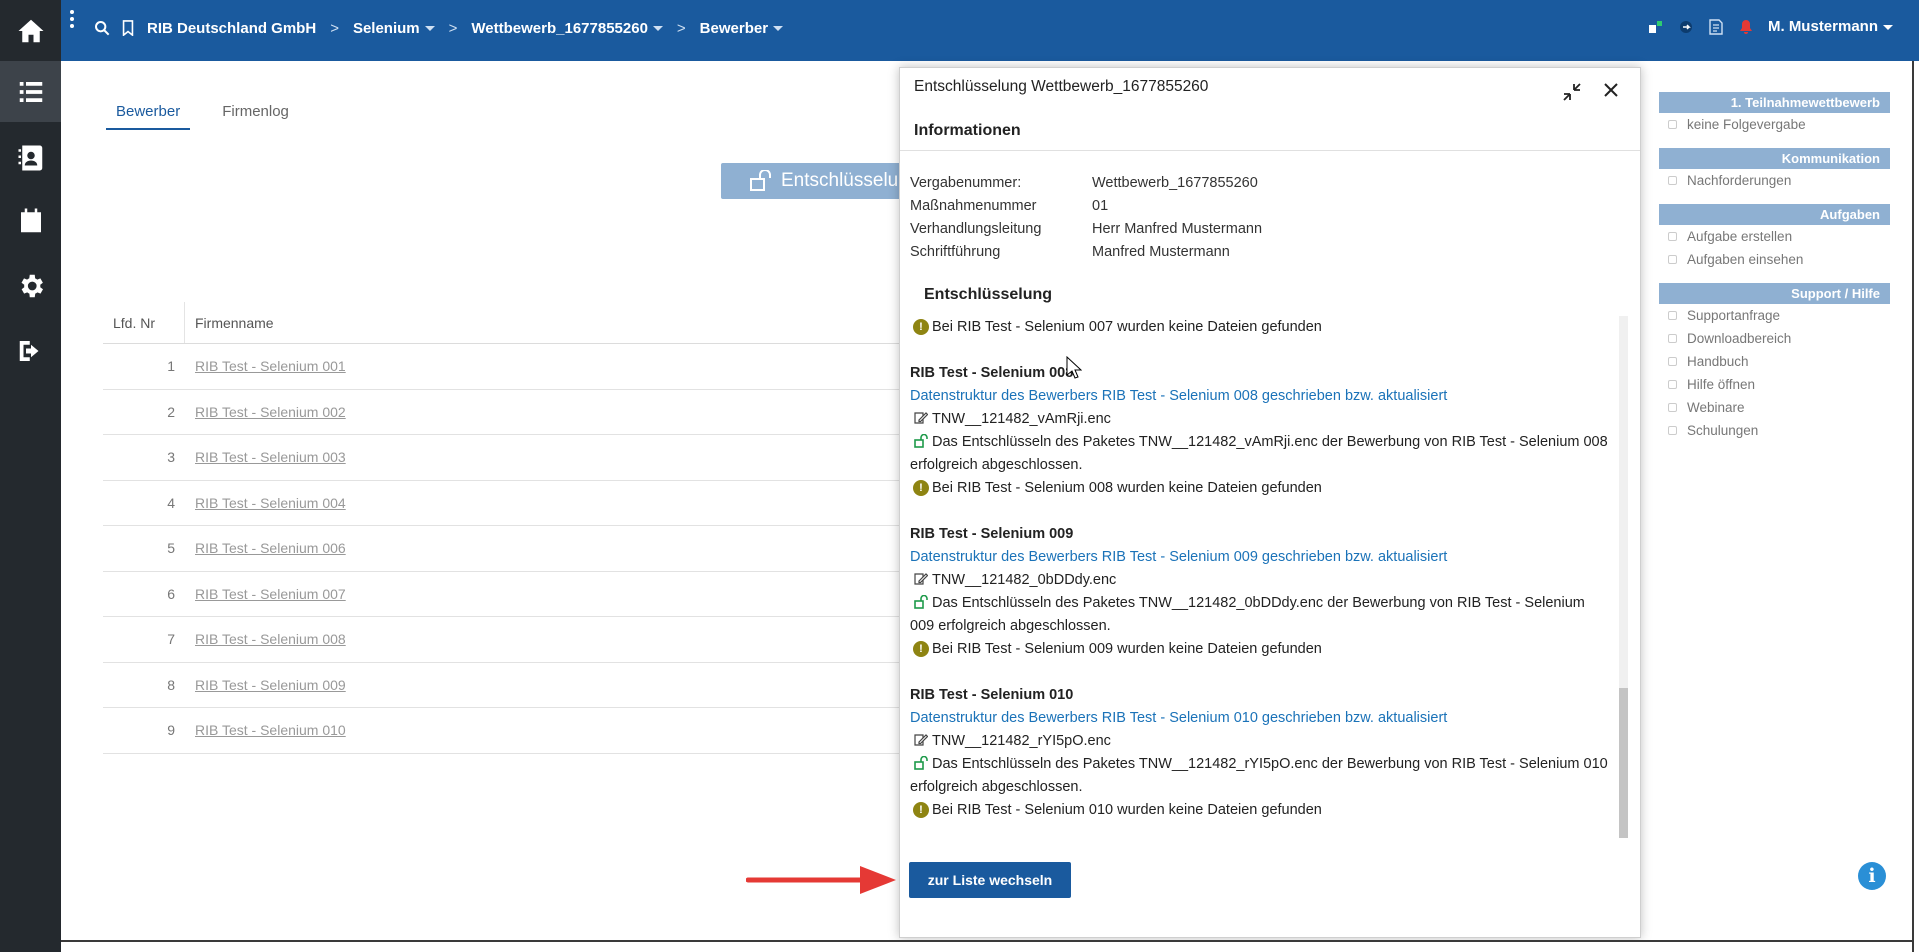  What do you see at coordinates (1656, 27) in the screenshot?
I see `apps-icon` at bounding box center [1656, 27].